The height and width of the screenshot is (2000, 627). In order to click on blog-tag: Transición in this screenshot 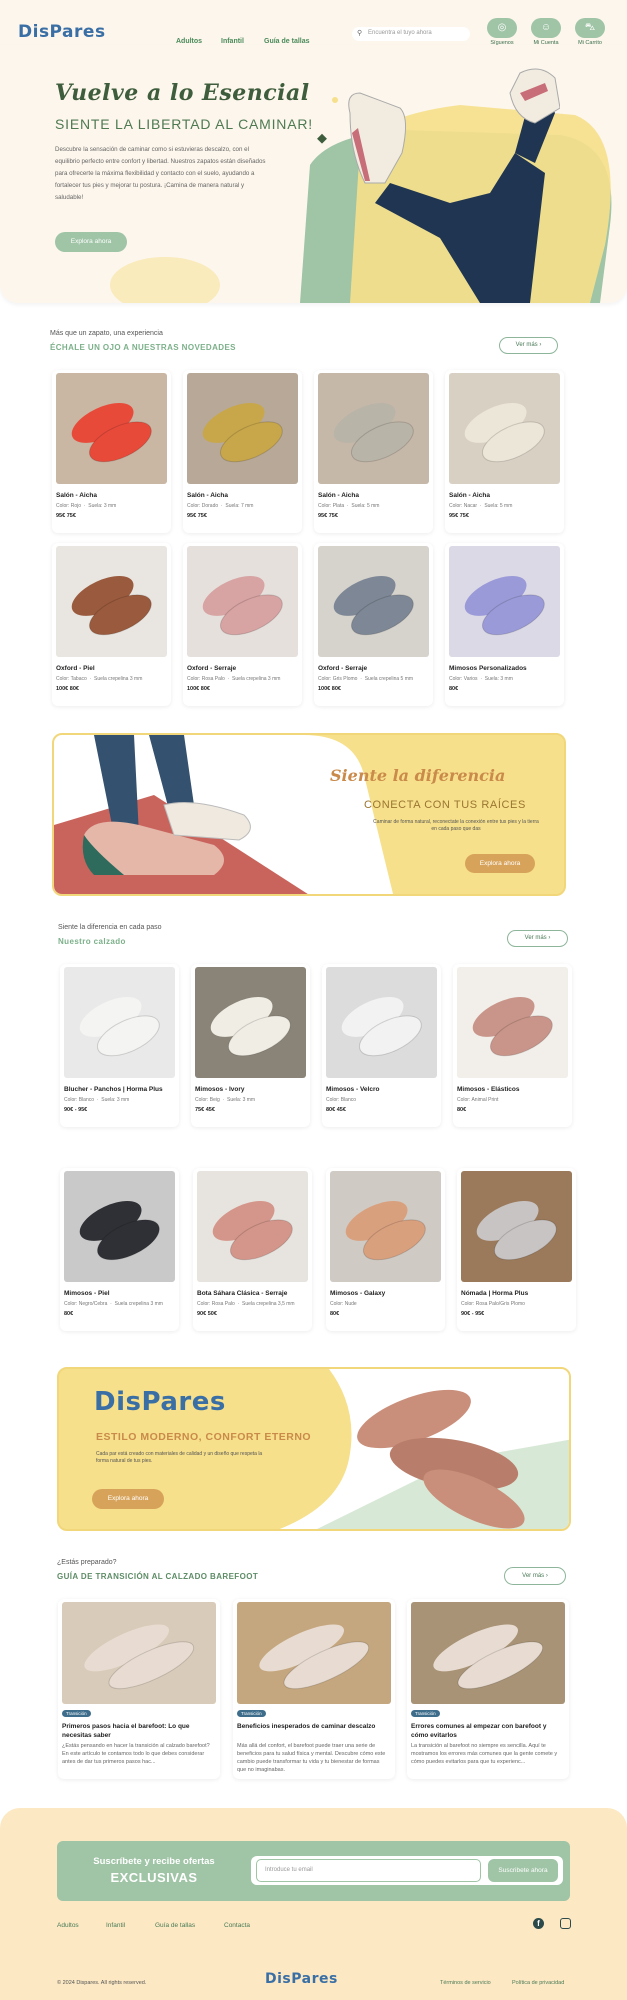, I will do `click(76, 1713)`.